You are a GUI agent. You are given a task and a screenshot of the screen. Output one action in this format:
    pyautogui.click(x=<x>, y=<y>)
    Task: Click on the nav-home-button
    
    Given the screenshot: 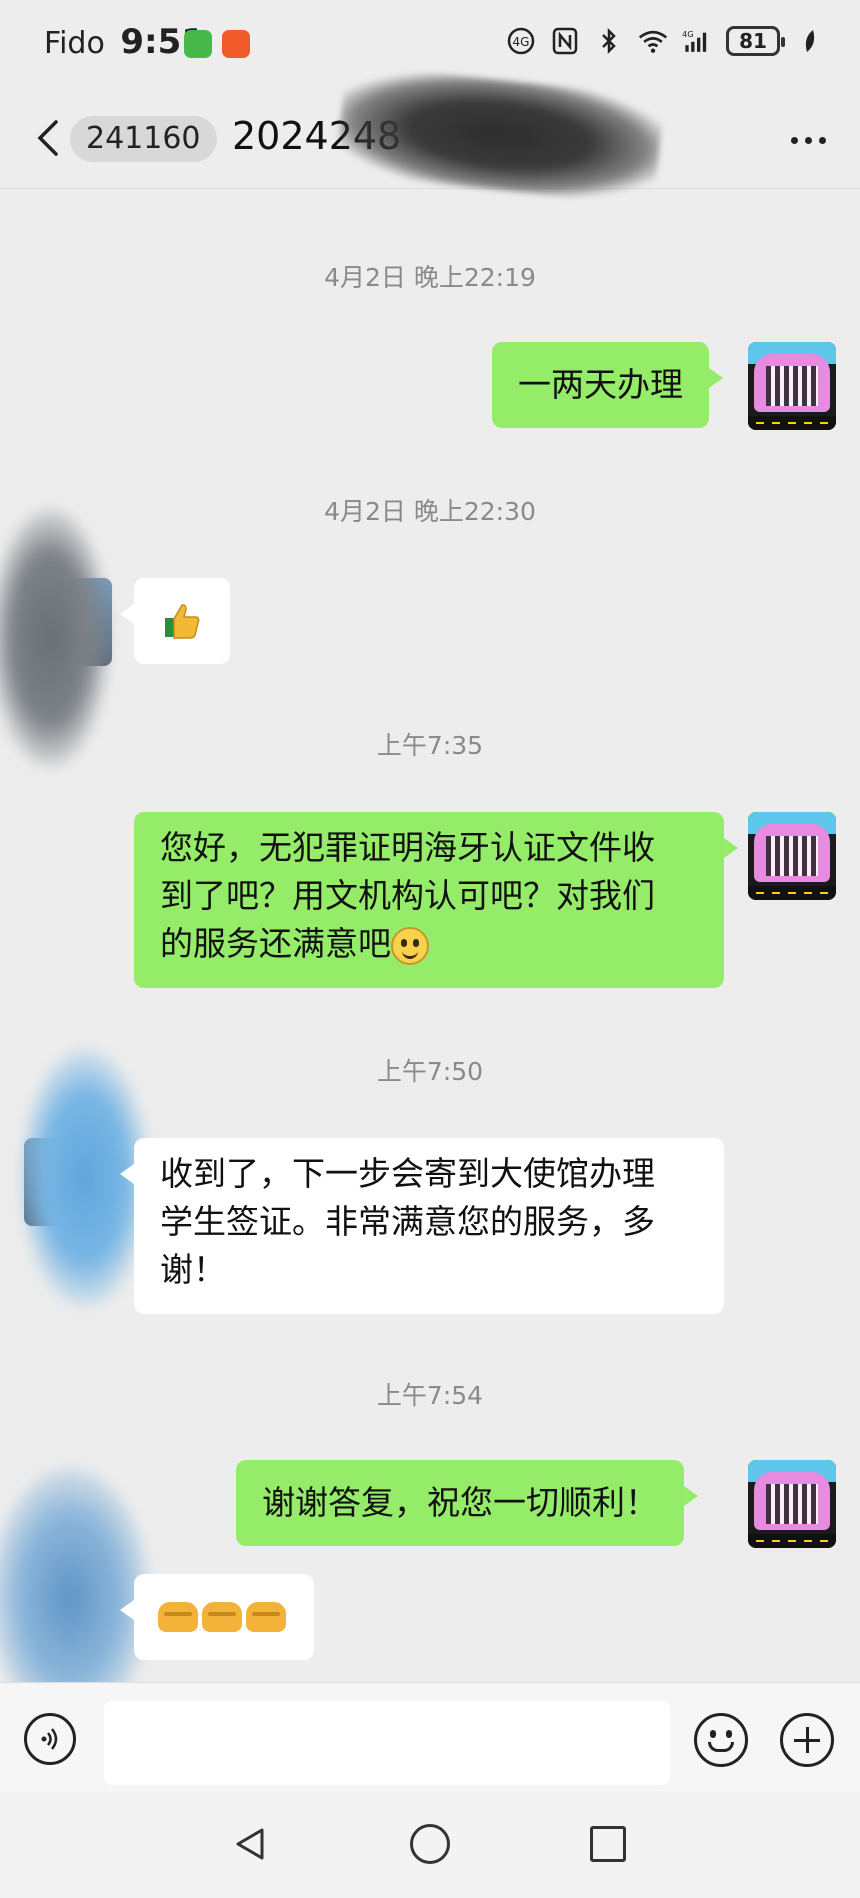 What is the action you would take?
    pyautogui.click(x=430, y=1844)
    